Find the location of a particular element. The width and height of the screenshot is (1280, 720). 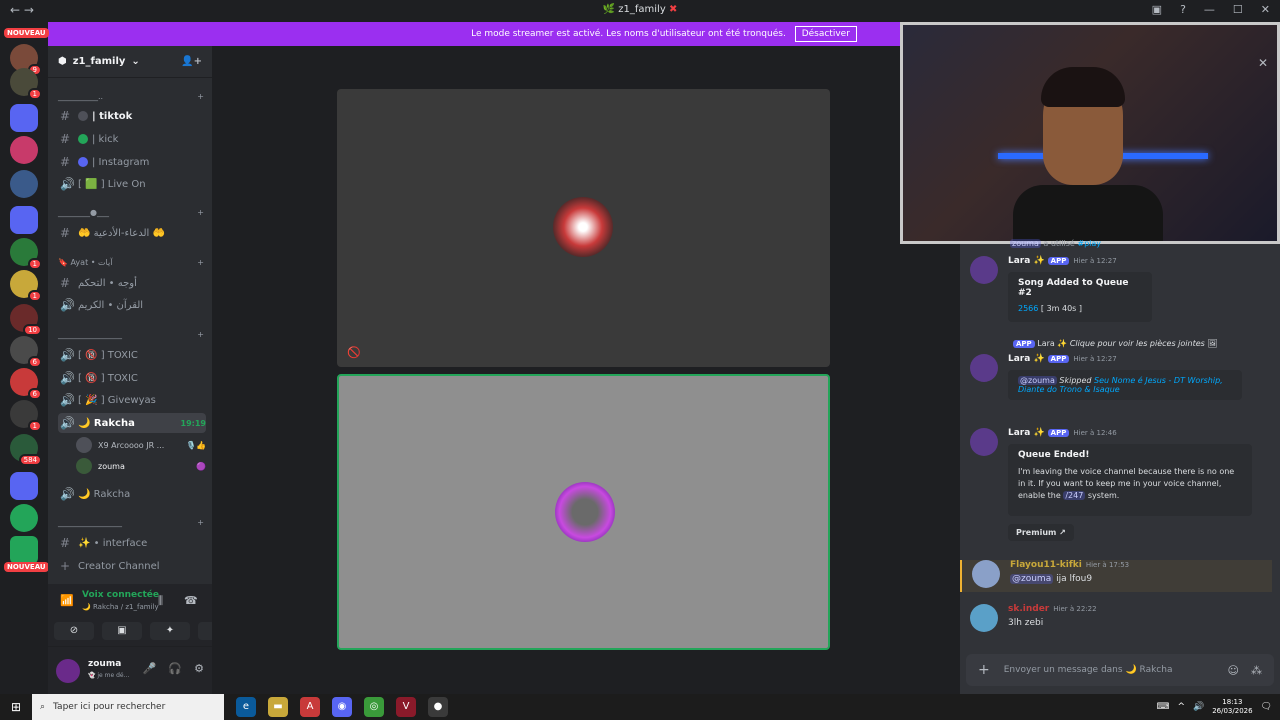

command-name: play is located at coordinates (1092, 243).